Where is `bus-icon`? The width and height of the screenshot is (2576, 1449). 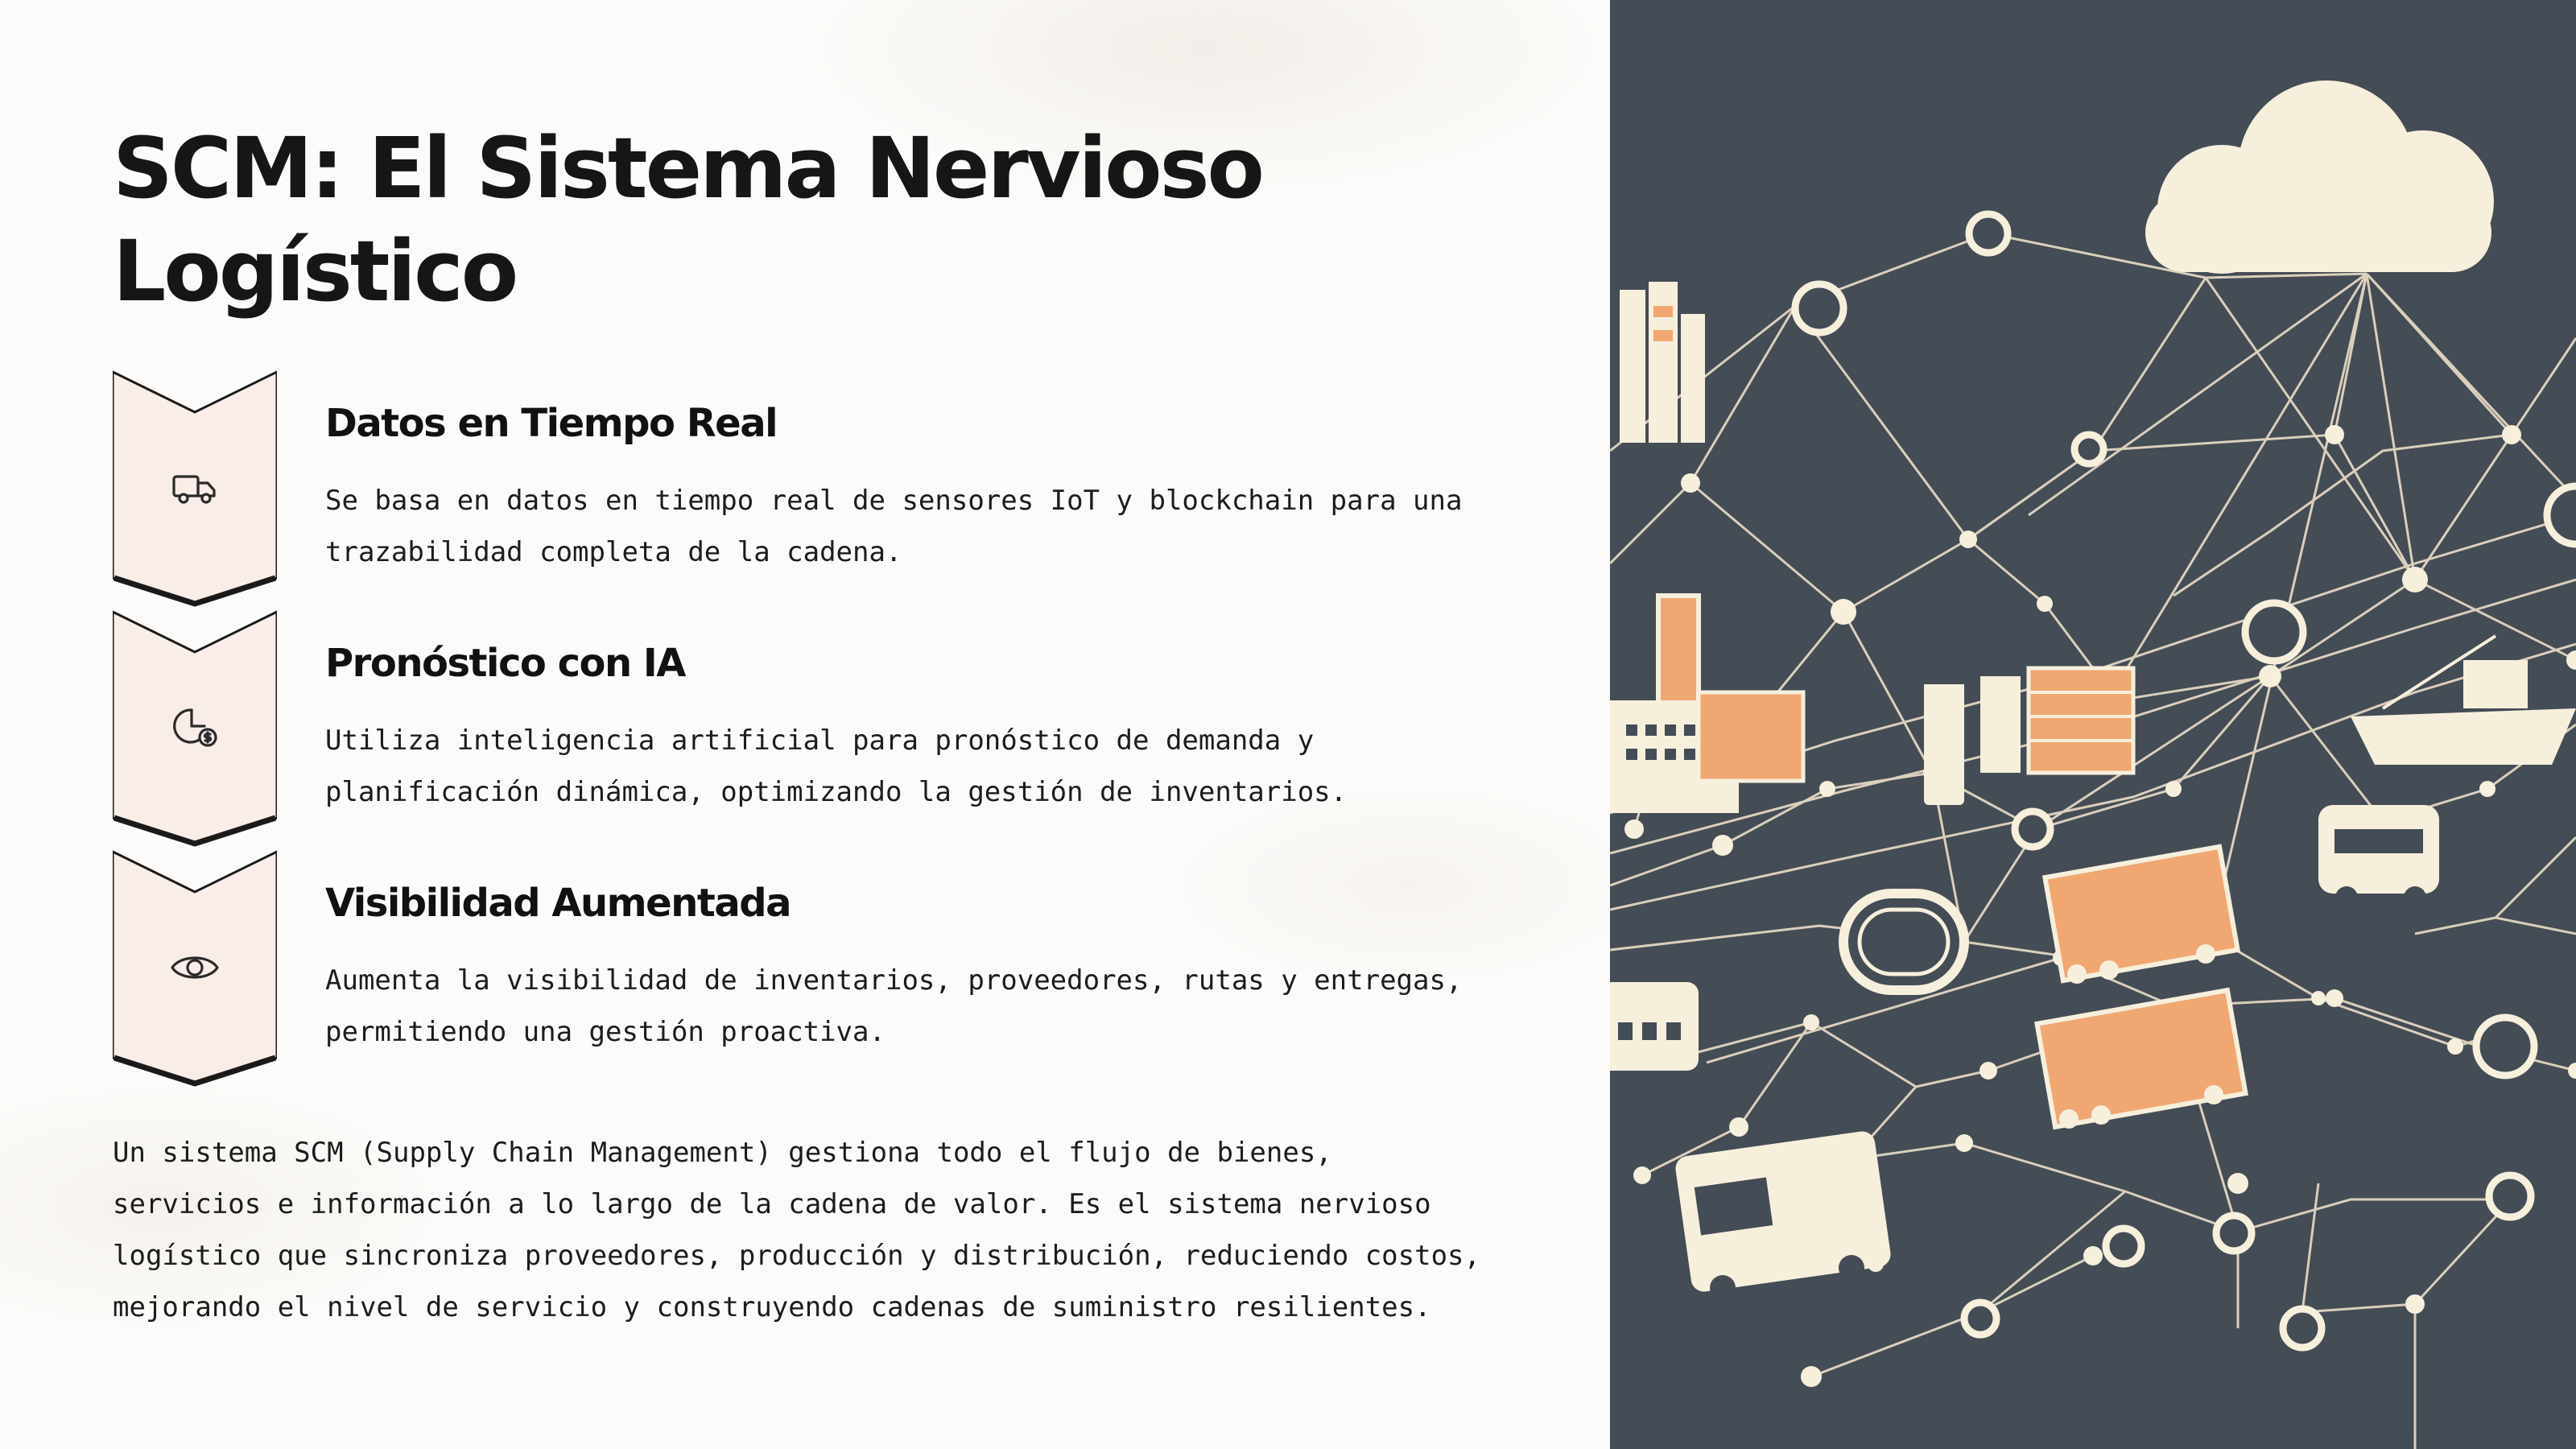 bus-icon is located at coordinates (2378, 857).